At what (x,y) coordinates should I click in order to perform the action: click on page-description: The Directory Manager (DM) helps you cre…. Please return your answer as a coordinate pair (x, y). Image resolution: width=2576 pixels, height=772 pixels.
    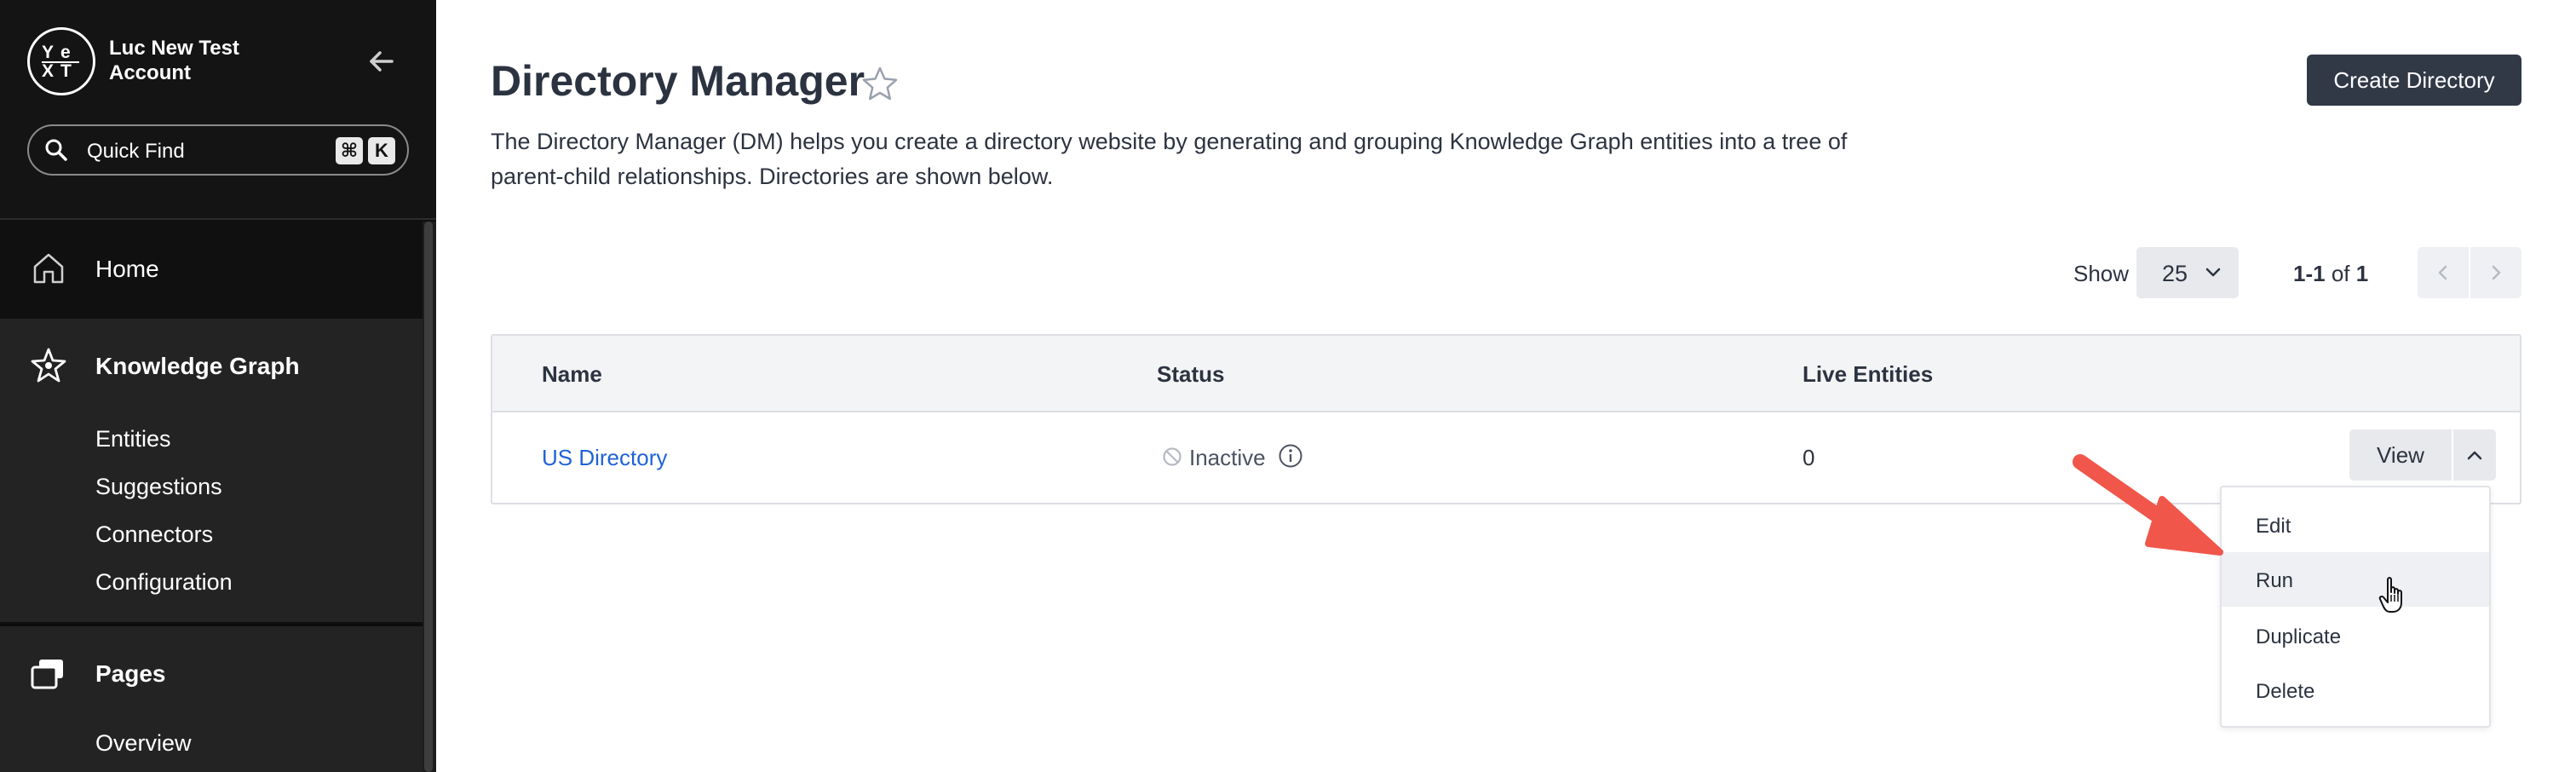
    Looking at the image, I should click on (1170, 159).